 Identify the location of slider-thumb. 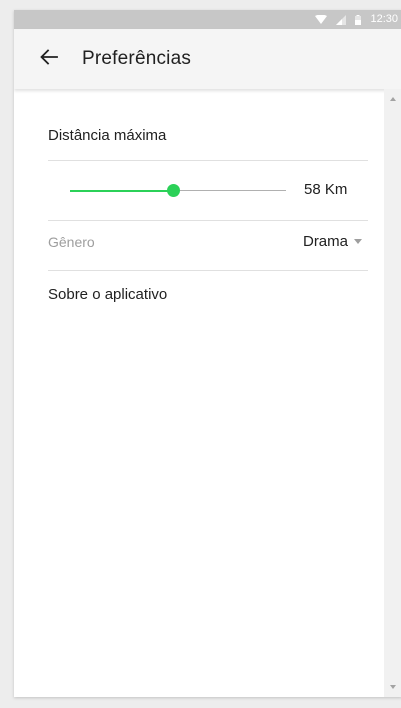
(173, 190).